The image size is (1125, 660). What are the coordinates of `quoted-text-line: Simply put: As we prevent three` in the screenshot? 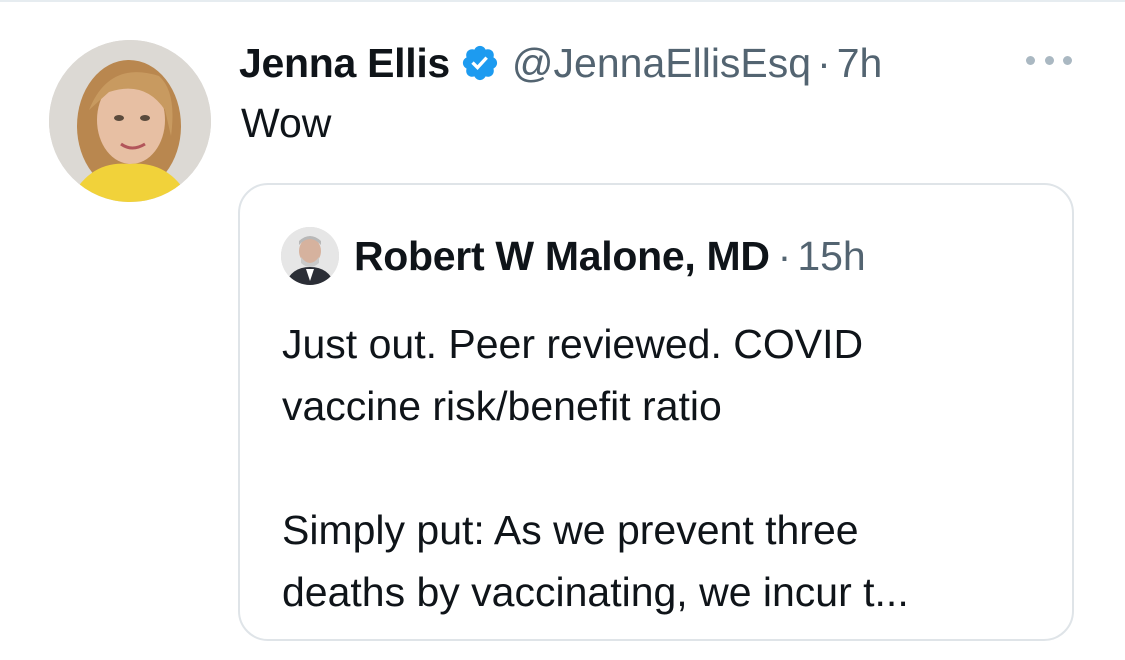 It's located at (570, 530).